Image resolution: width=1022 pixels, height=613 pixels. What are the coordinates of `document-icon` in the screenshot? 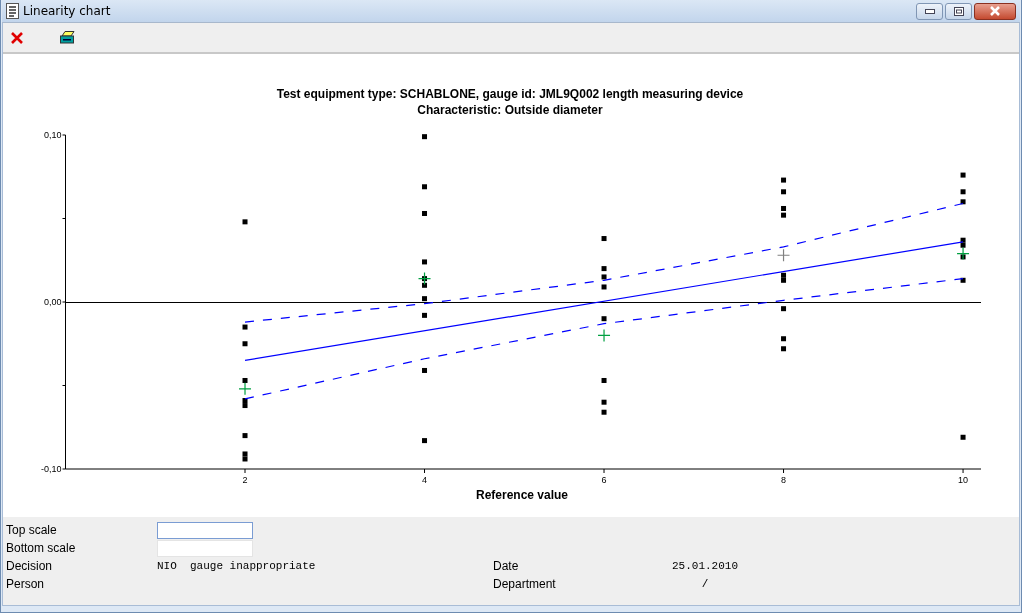 It's located at (12, 11).